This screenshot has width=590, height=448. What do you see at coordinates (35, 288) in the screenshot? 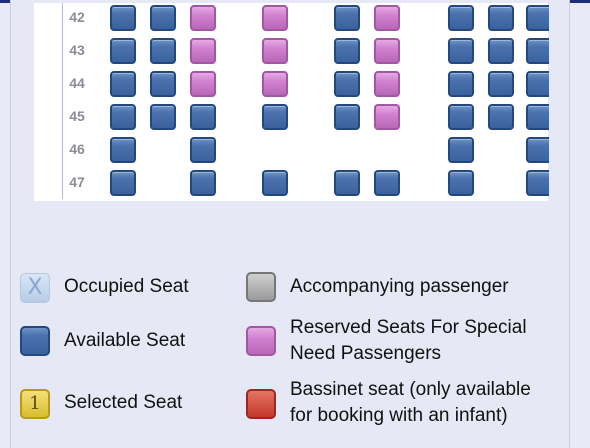
I see `occupied-seat-icon: X` at bounding box center [35, 288].